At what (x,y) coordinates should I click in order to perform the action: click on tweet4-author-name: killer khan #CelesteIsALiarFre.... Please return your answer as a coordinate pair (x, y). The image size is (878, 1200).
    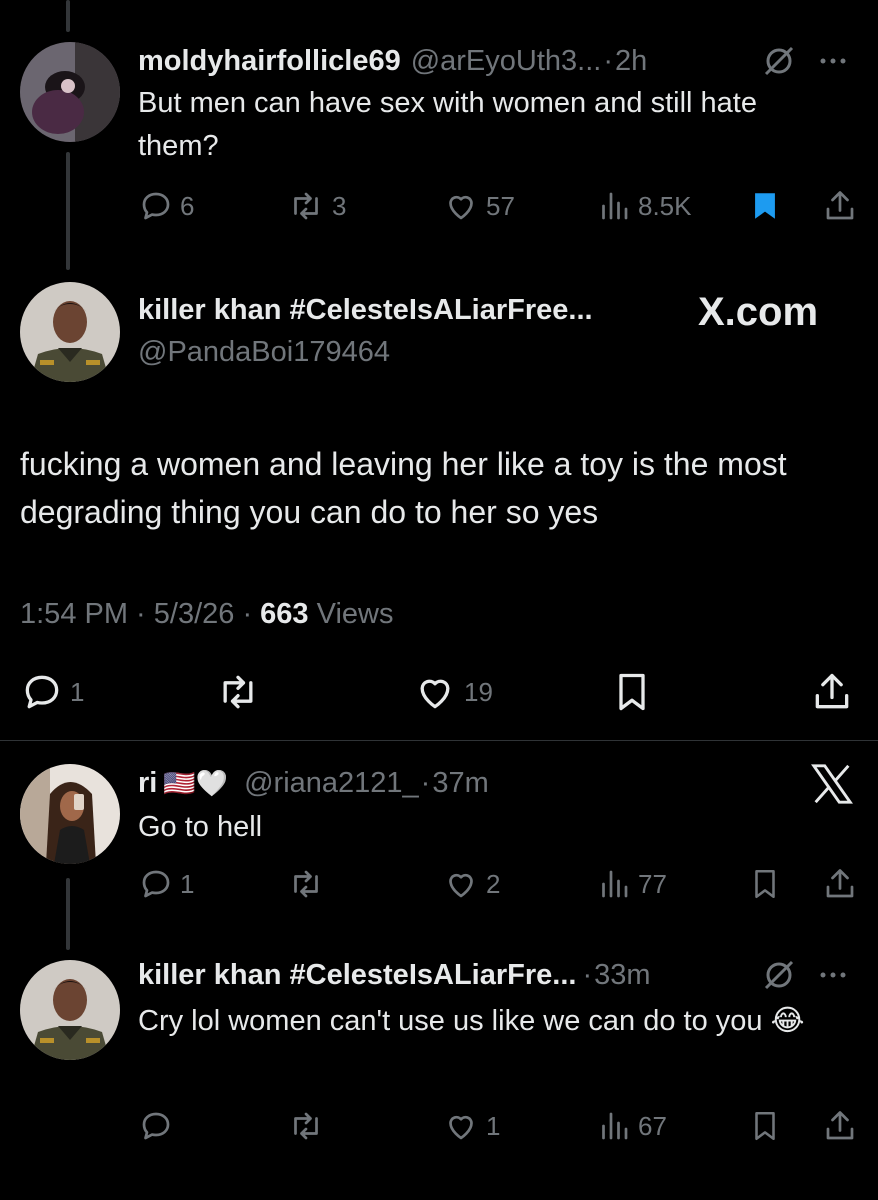
    Looking at the image, I should click on (357, 975).